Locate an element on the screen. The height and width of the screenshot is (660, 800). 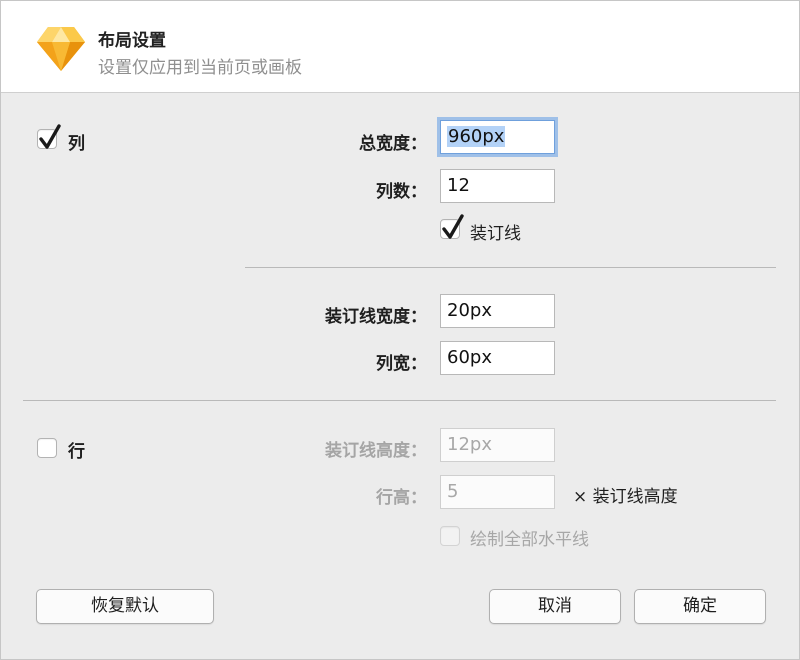
row-height-input: 5 is located at coordinates (497, 492).